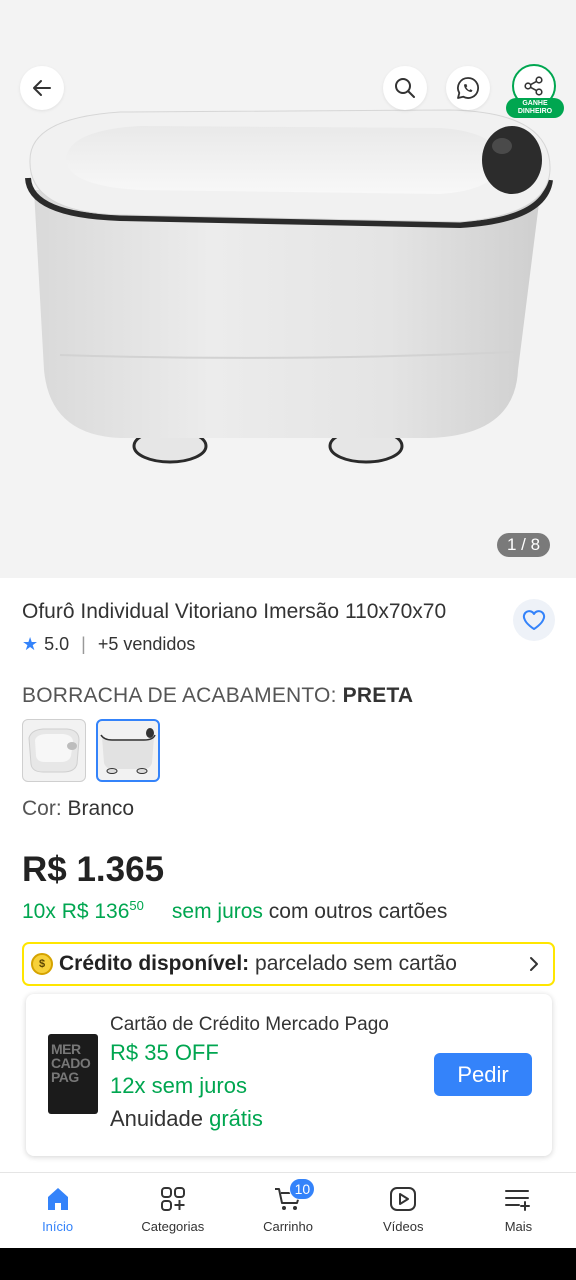 This screenshot has height=1280, width=576. Describe the element at coordinates (57, 644) in the screenshot. I see `rating-value: 5.0` at that location.